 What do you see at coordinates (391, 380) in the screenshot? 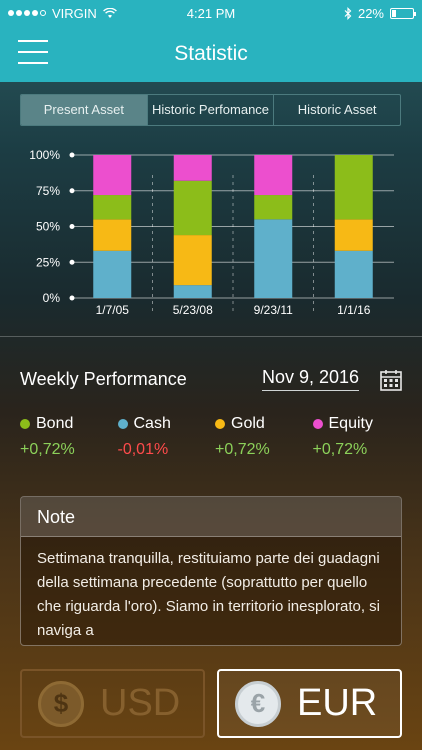
I see `calendar-icon` at bounding box center [391, 380].